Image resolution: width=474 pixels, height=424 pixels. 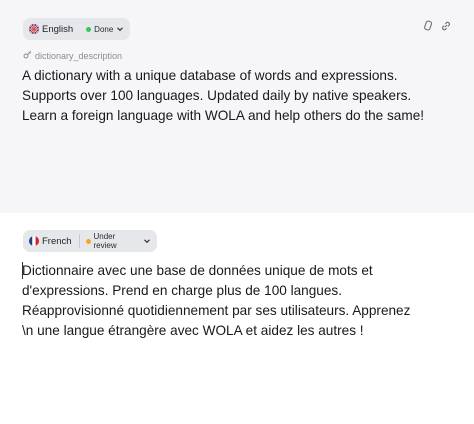 I want to click on source-language-selector: English Done, so click(x=76, y=29).